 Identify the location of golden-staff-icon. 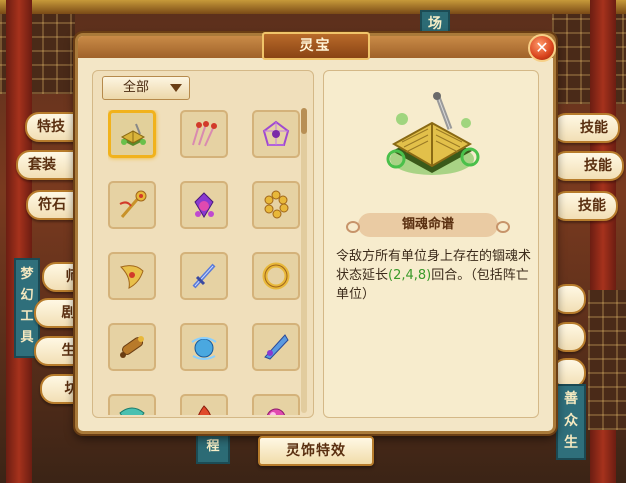
(133, 204).